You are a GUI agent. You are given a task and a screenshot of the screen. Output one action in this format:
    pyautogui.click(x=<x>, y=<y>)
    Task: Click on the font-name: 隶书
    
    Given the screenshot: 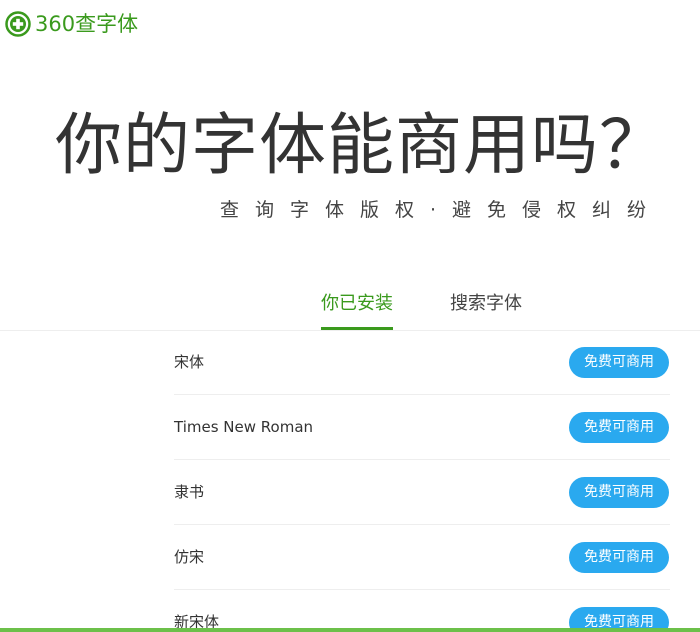 What is the action you would take?
    pyautogui.click(x=189, y=492)
    